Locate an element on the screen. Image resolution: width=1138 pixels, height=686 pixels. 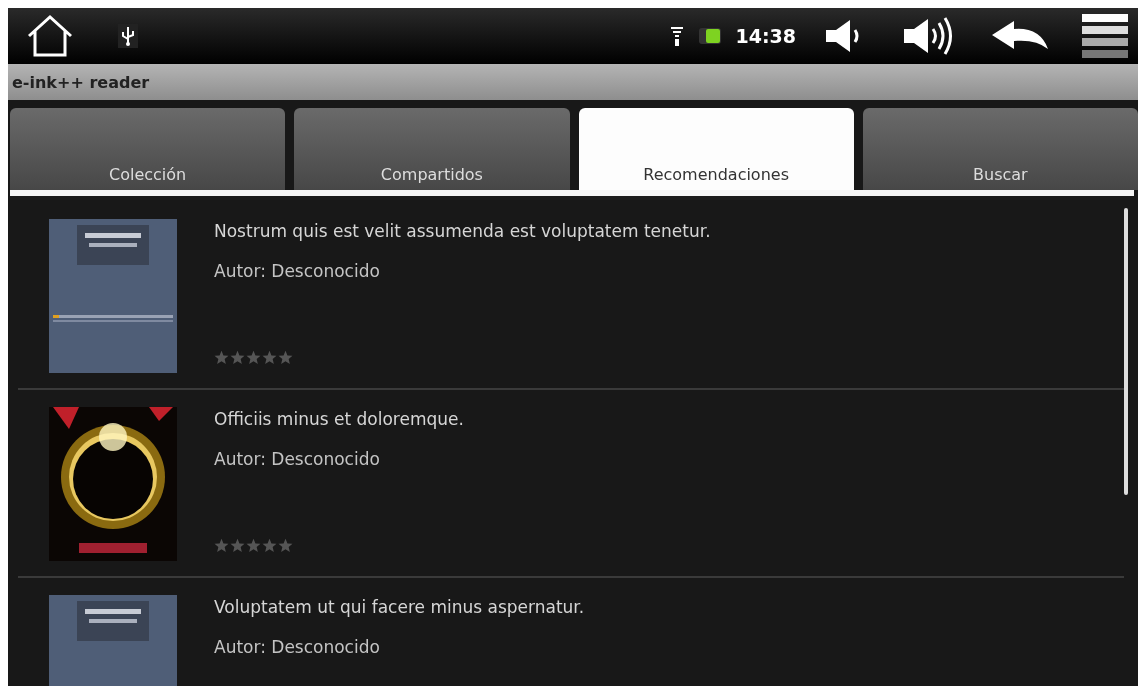
book-title: Officiis minus et doloremque. is located at coordinates (339, 419).